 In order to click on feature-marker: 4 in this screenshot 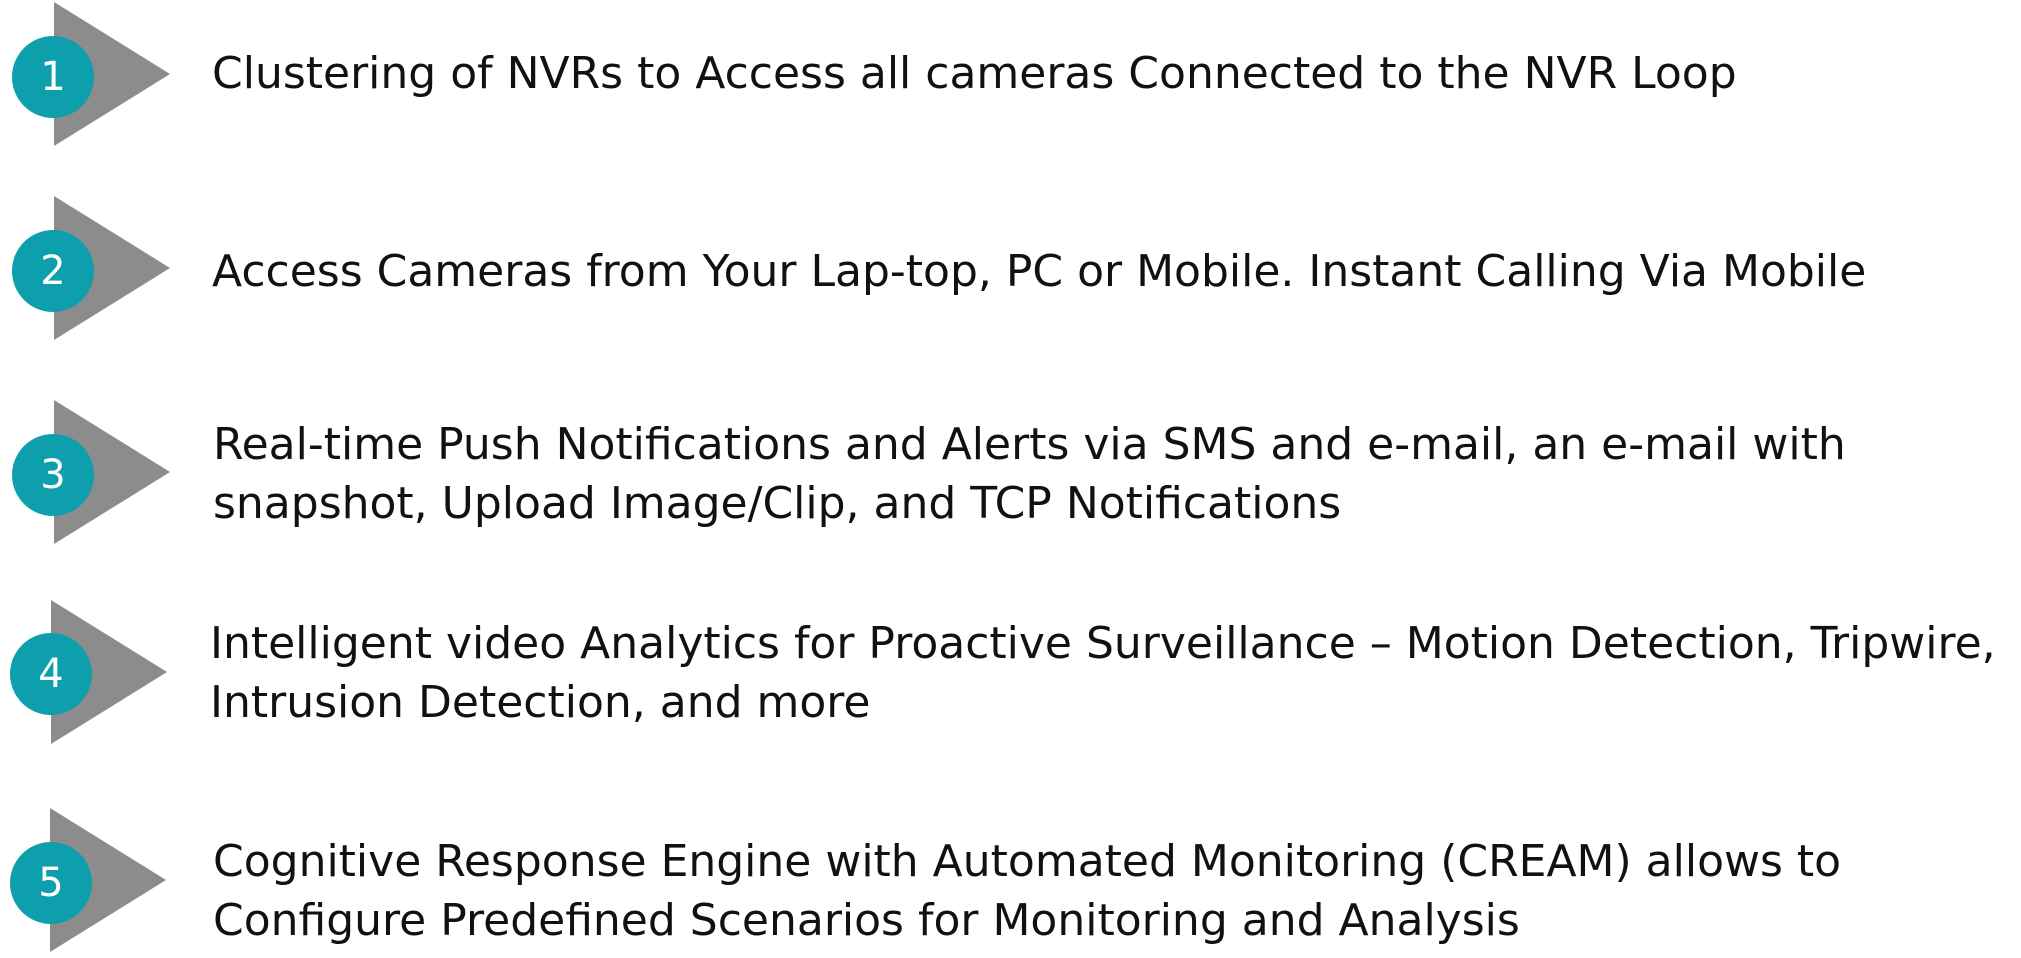, I will do `click(90, 675)`.